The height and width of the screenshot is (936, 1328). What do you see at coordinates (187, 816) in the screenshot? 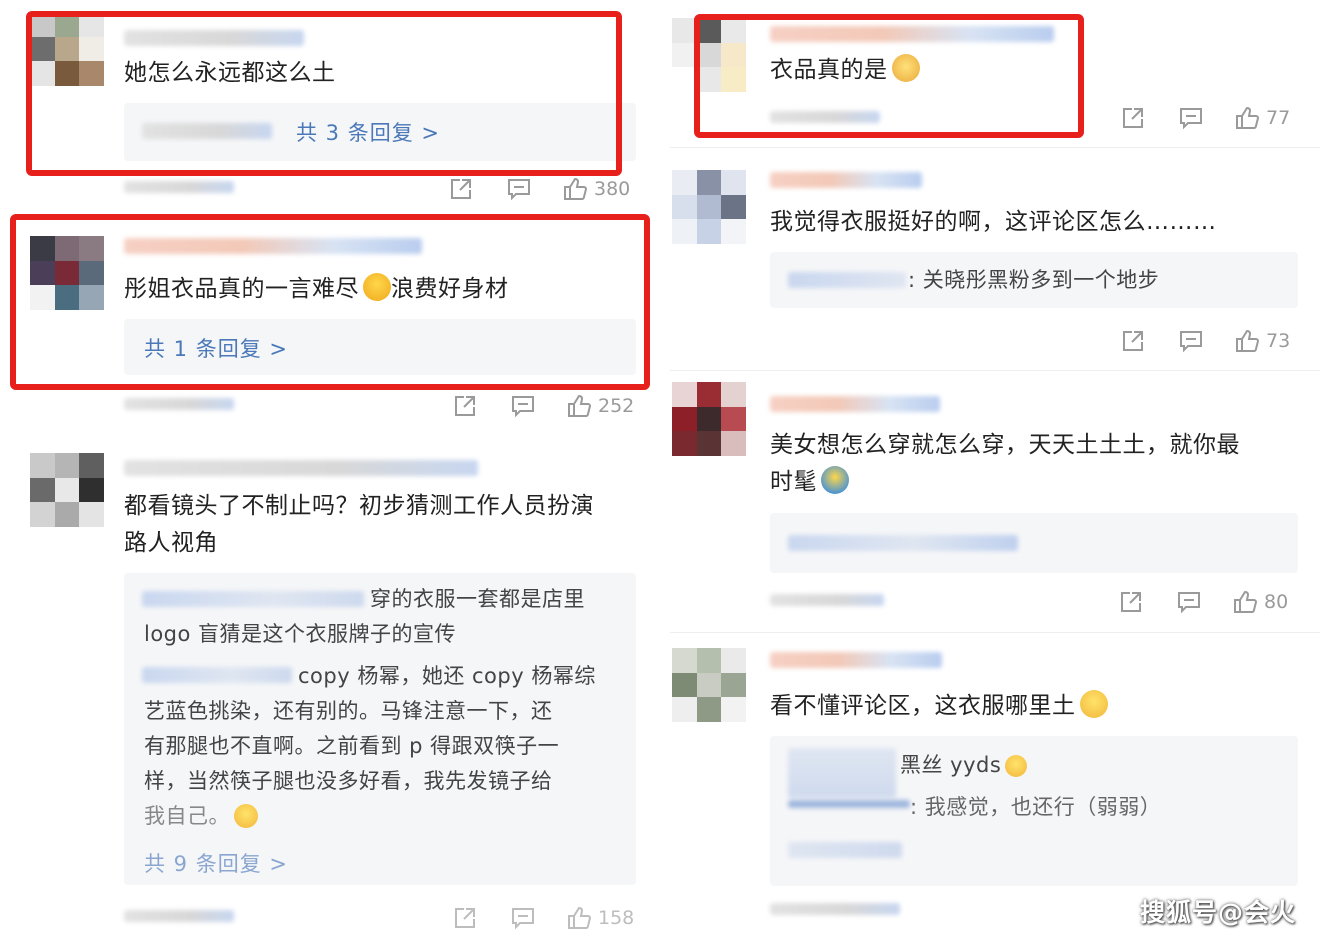
I see `reply-text-end: 我自己。` at bounding box center [187, 816].